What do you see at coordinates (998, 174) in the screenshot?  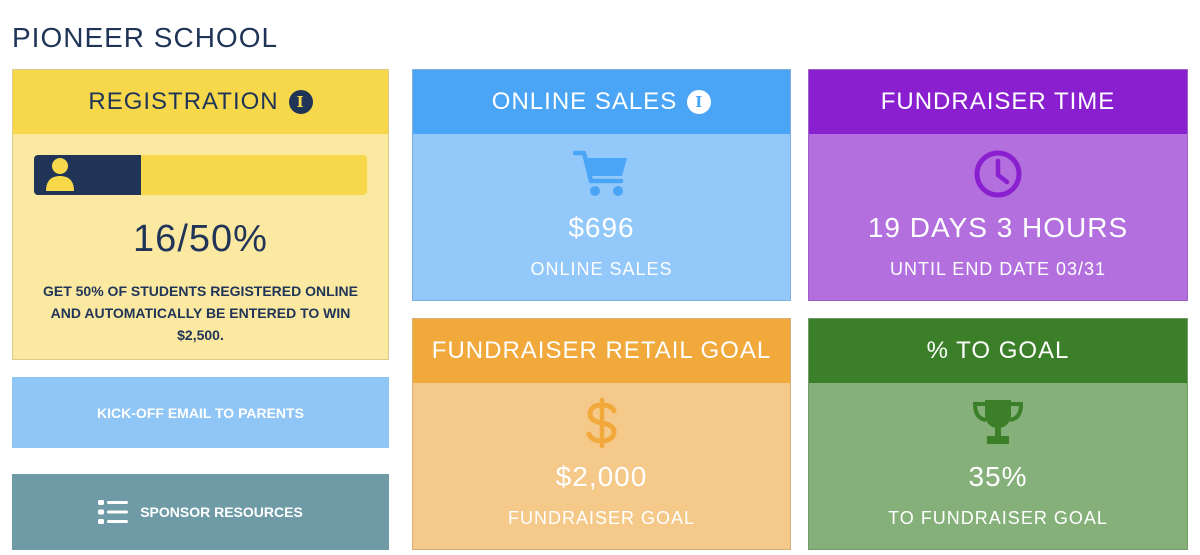 I see `clock-icon` at bounding box center [998, 174].